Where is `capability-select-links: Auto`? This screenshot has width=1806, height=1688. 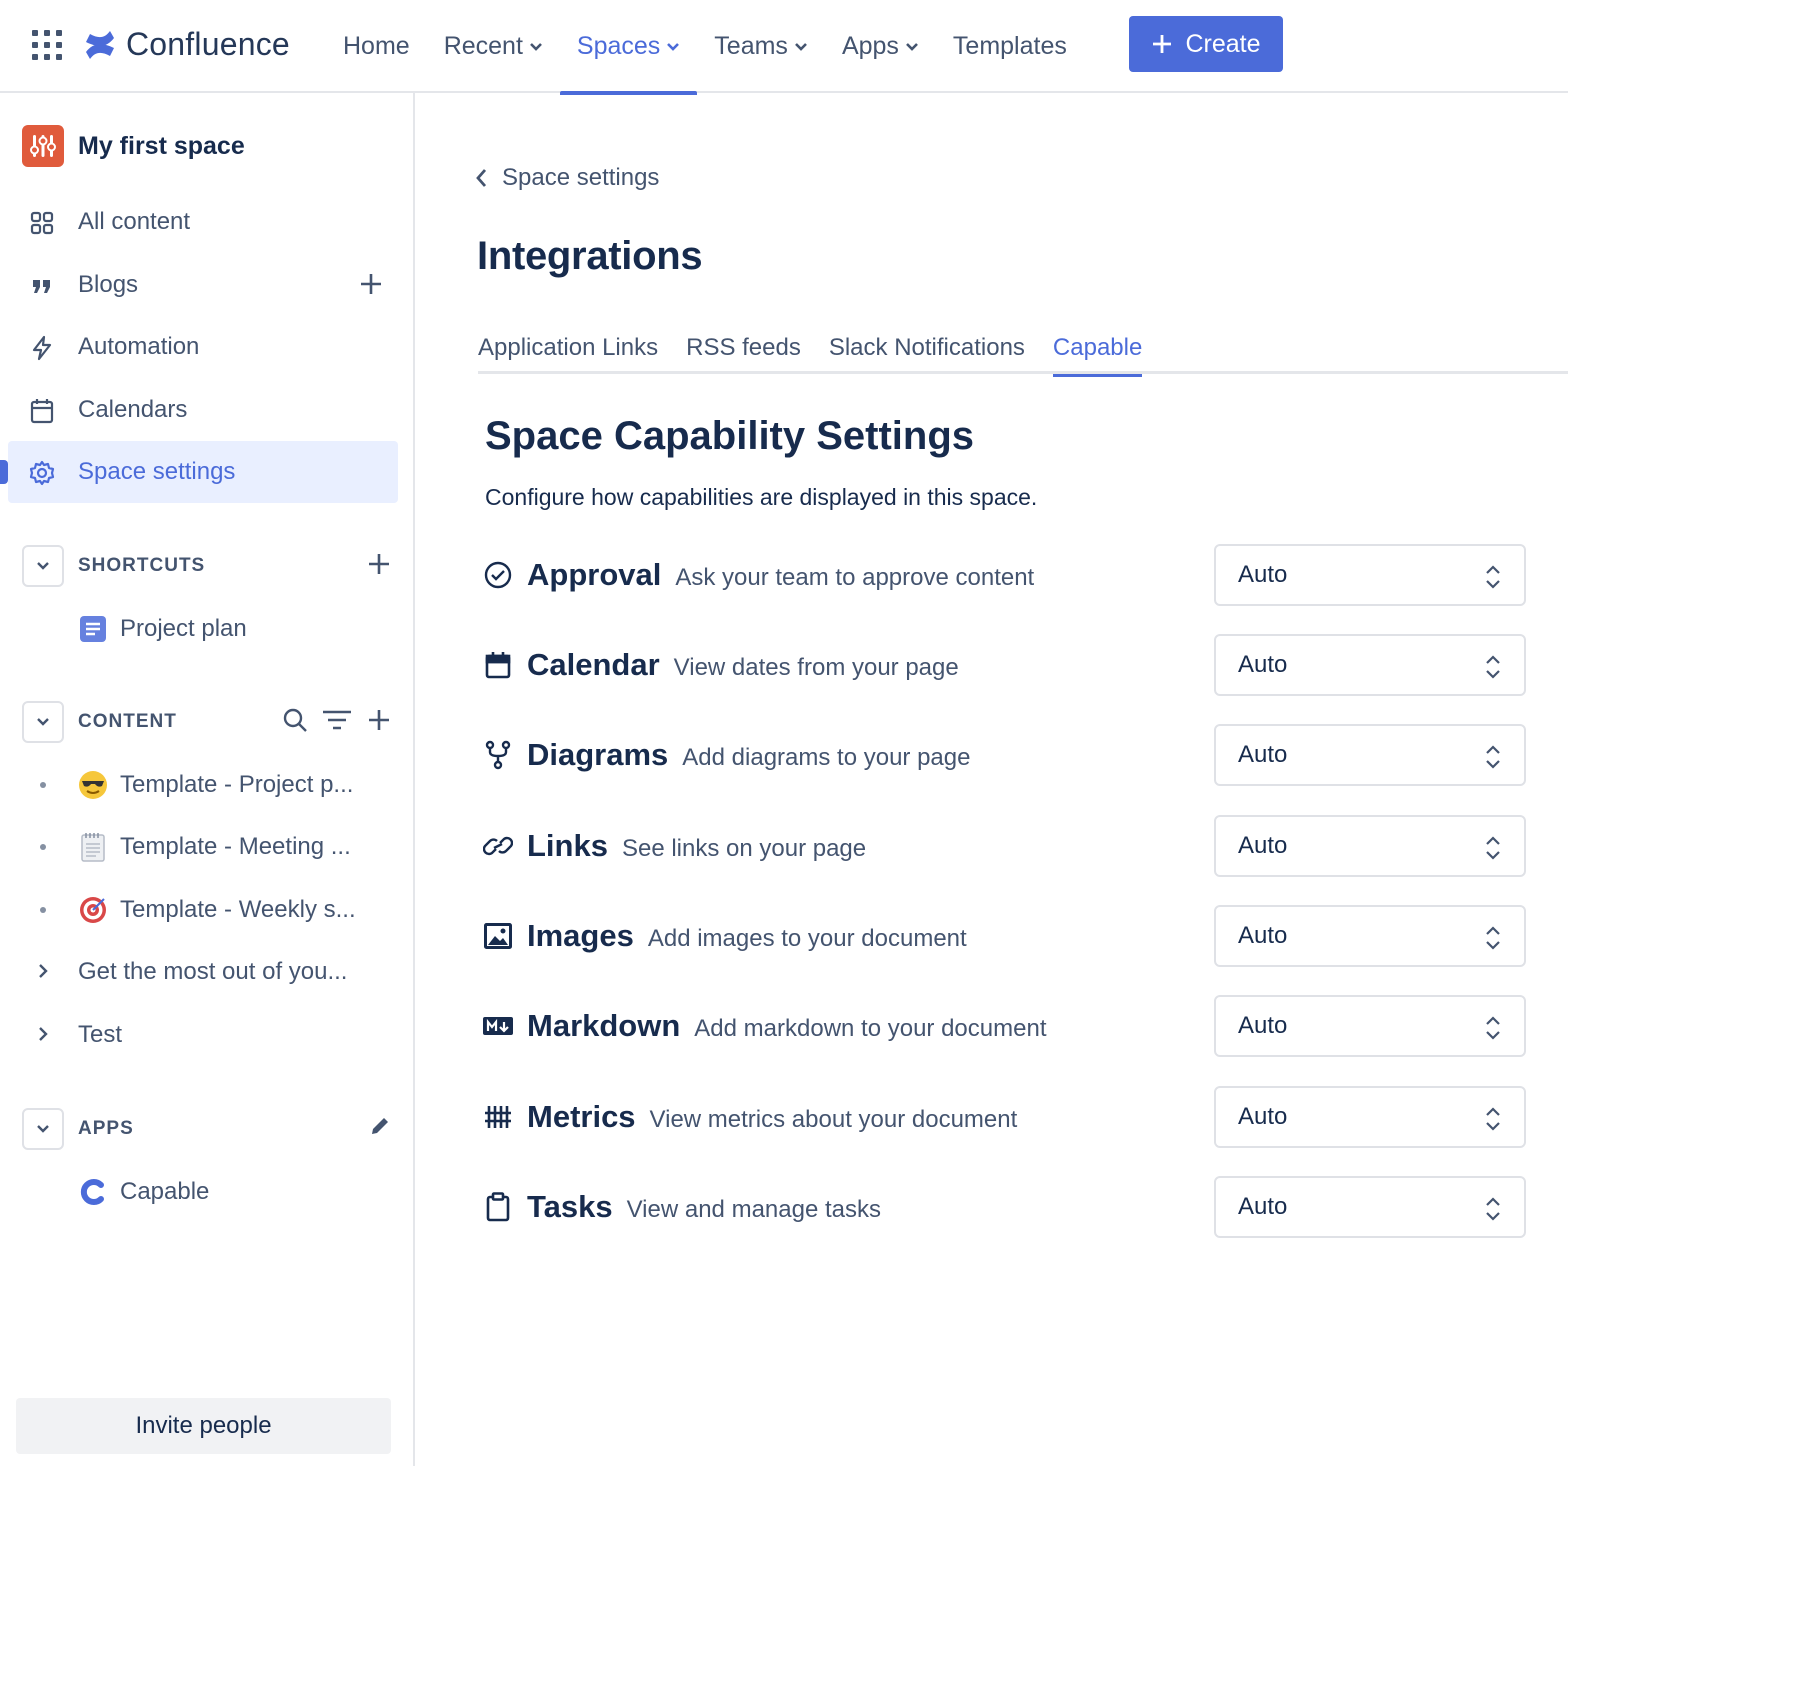
capability-select-links: Auto is located at coordinates (1370, 846).